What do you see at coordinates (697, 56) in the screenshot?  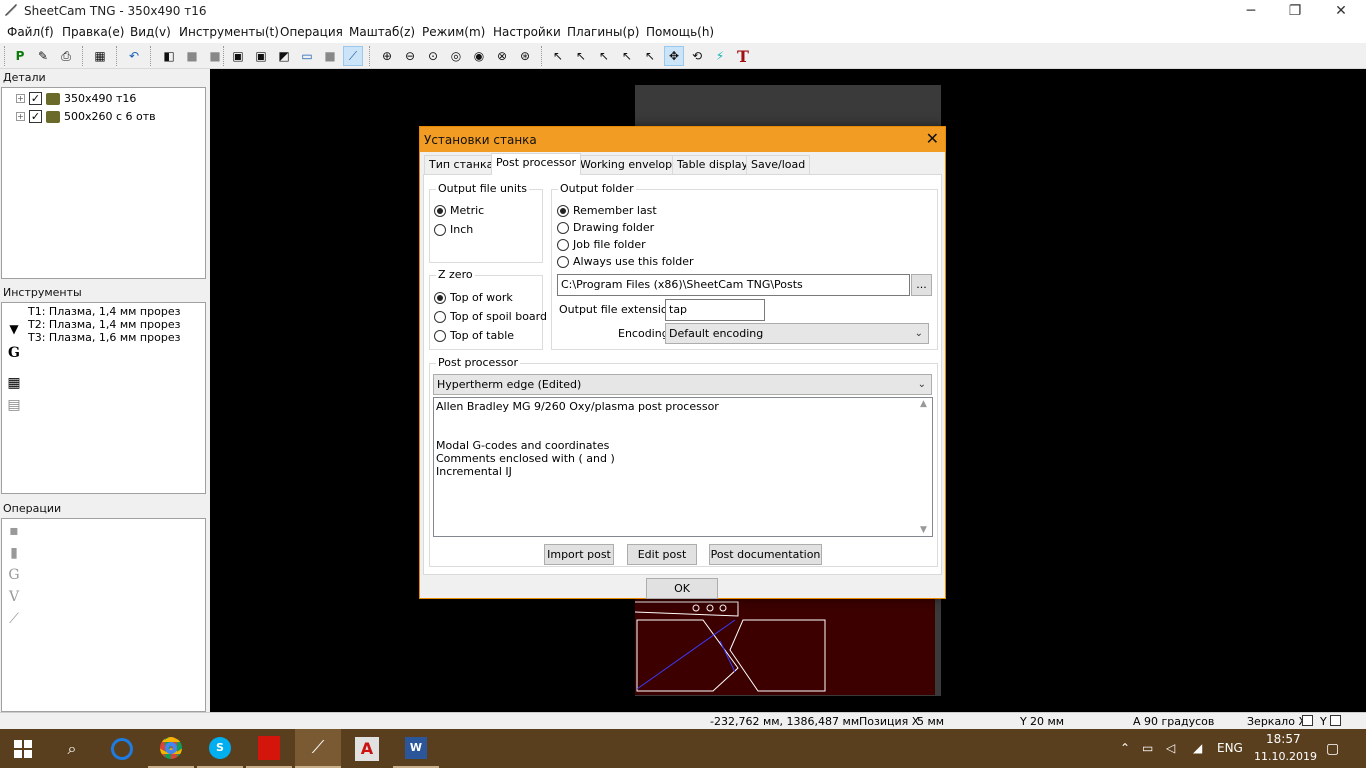 I see `rotate-icon: ⟲` at bounding box center [697, 56].